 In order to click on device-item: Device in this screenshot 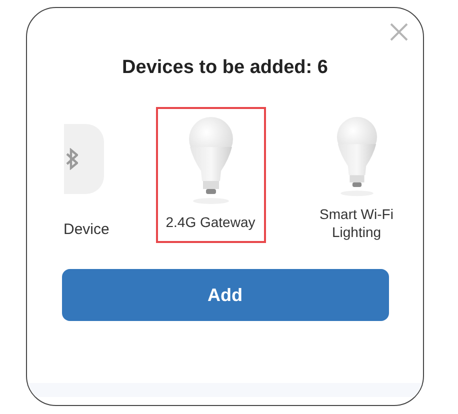, I will do `click(91, 174)`.